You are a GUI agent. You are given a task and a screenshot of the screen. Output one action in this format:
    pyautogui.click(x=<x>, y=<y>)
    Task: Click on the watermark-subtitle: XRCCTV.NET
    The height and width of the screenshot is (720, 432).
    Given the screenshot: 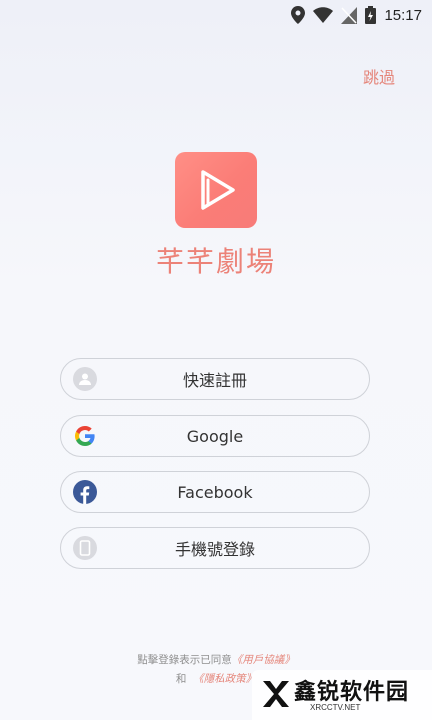 What is the action you would take?
    pyautogui.click(x=335, y=707)
    